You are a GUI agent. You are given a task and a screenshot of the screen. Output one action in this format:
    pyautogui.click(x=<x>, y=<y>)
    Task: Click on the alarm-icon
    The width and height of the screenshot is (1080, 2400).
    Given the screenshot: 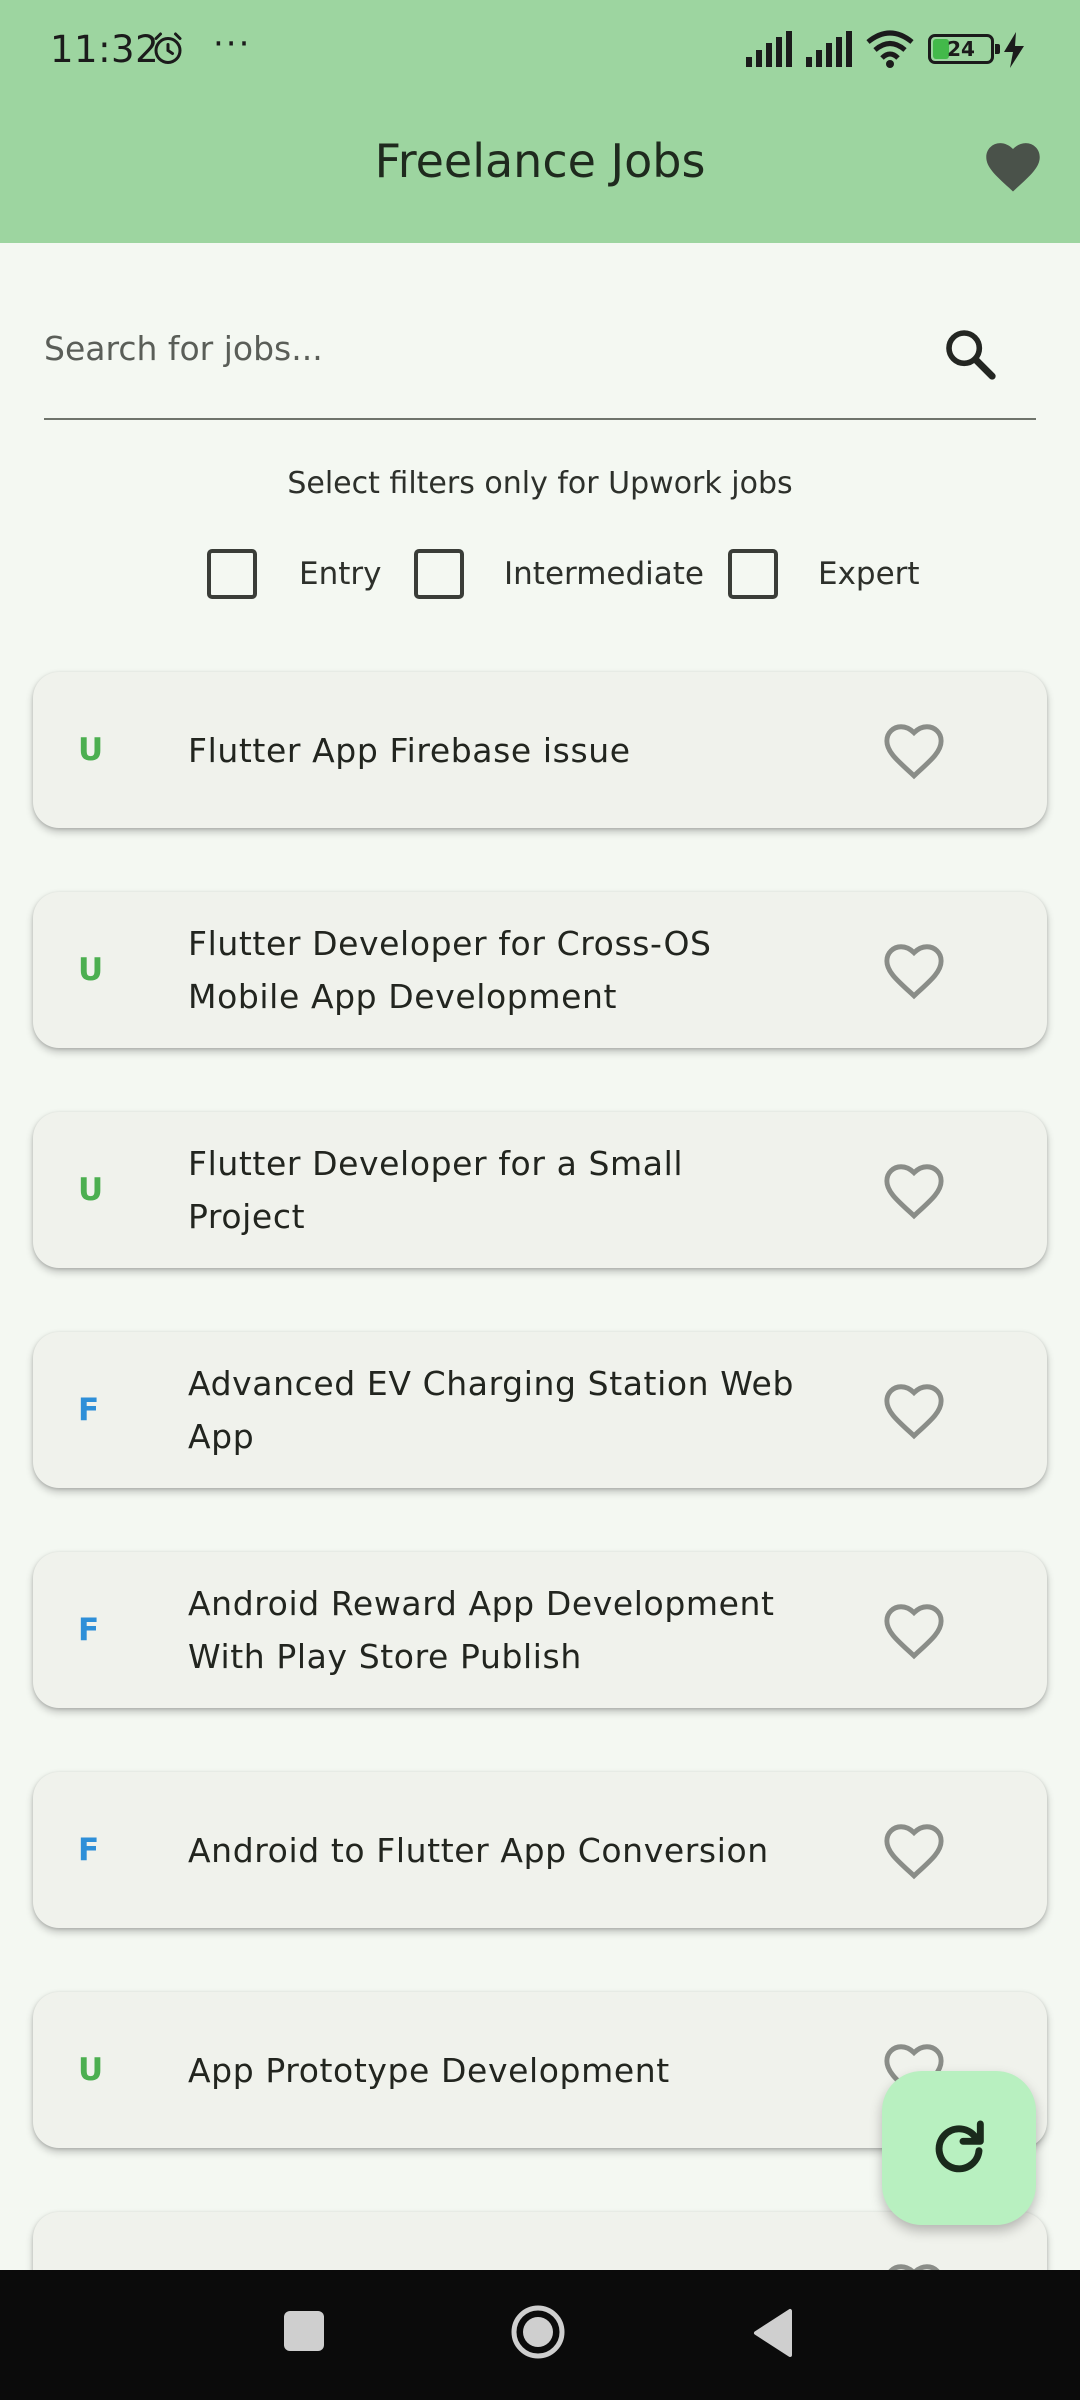 What is the action you would take?
    pyautogui.click(x=168, y=48)
    